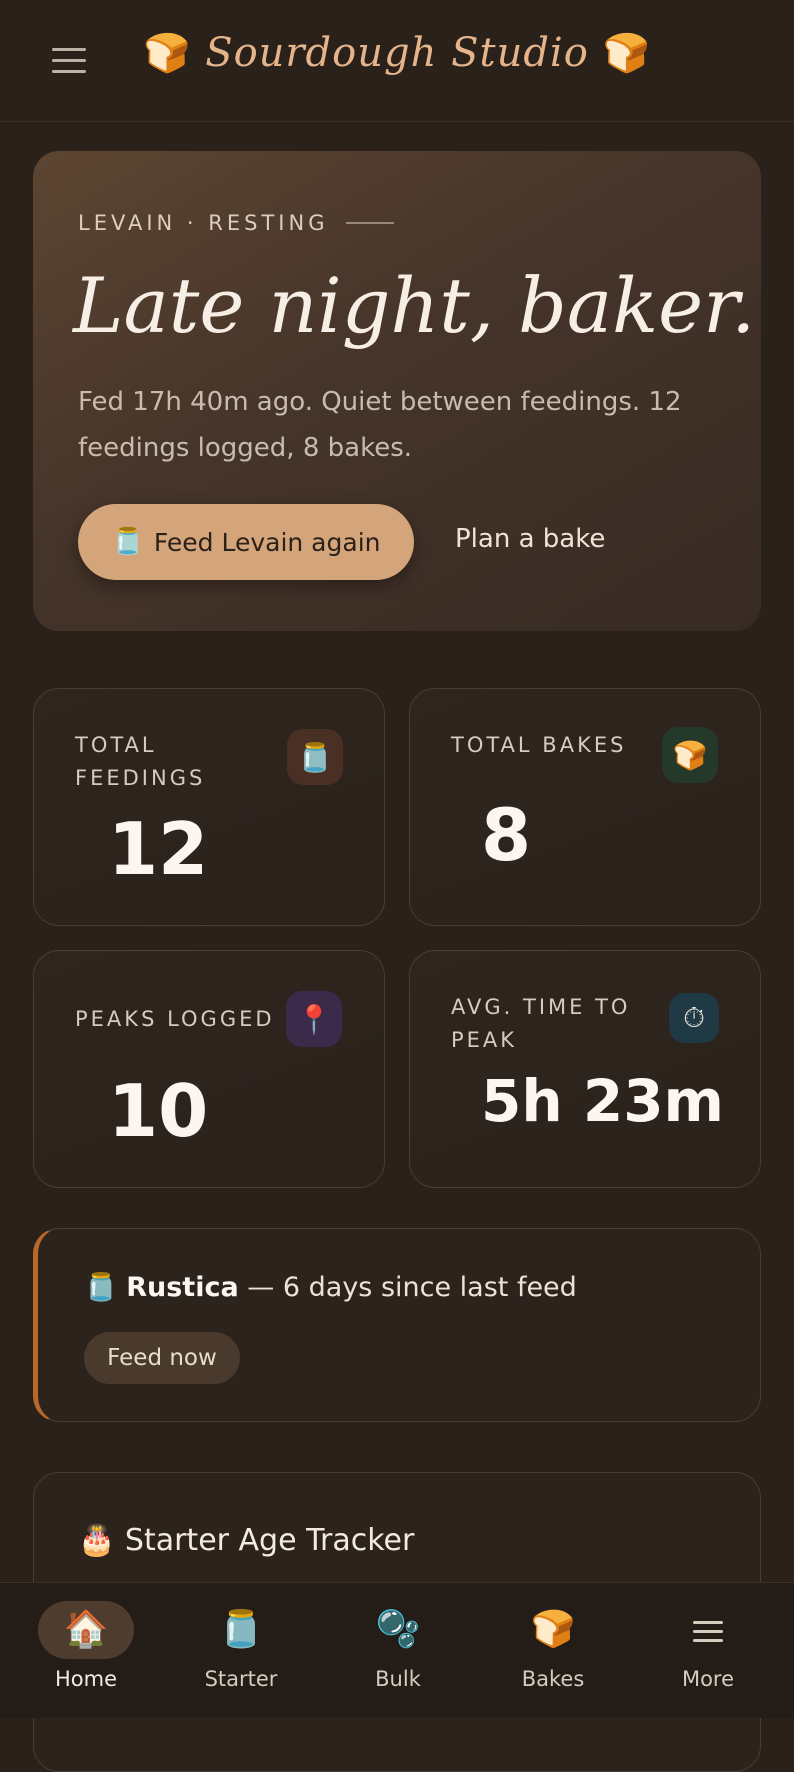 The width and height of the screenshot is (794, 1772). I want to click on hero-eyebrow-text: LEVAIN · RESTING, so click(203, 223).